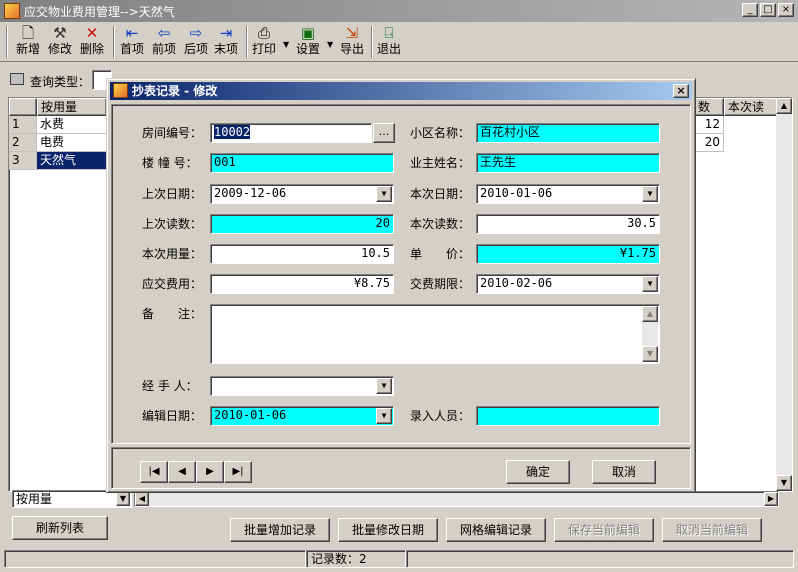  What do you see at coordinates (302, 386) in the screenshot?
I see `handler-select: ▼` at bounding box center [302, 386].